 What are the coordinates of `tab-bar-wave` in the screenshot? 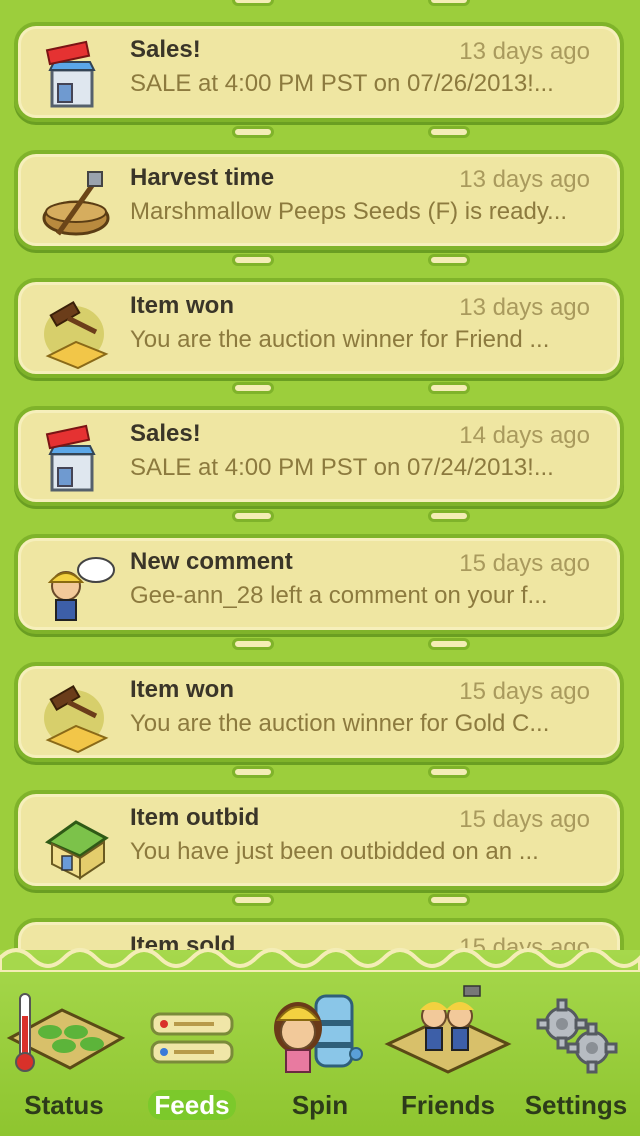 It's located at (320, 960).